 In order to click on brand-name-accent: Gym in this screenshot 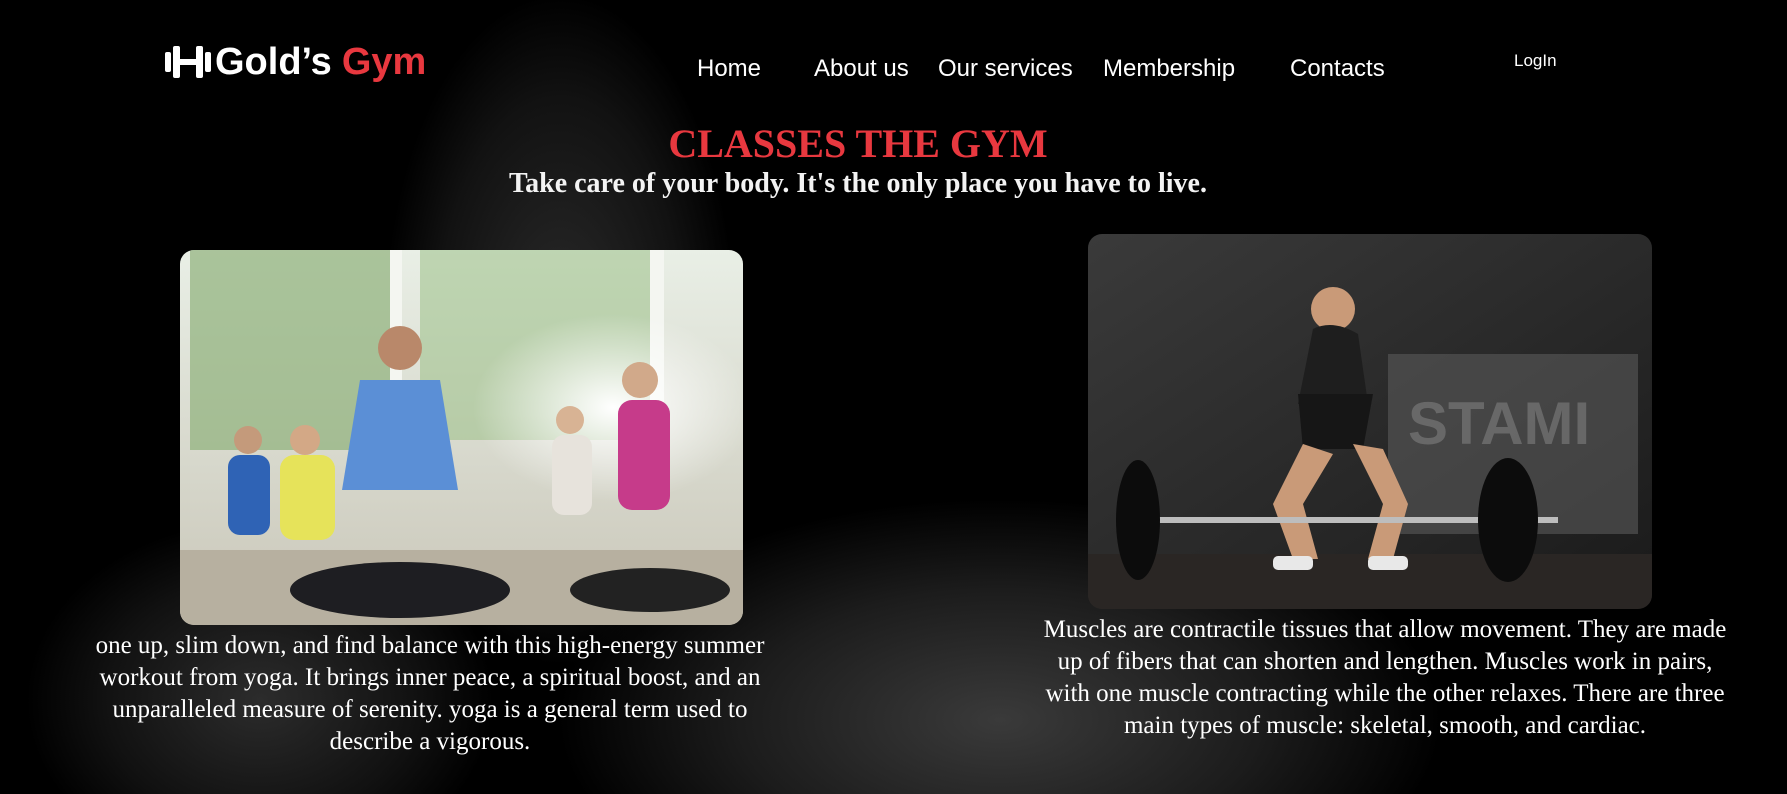, I will do `click(384, 62)`.